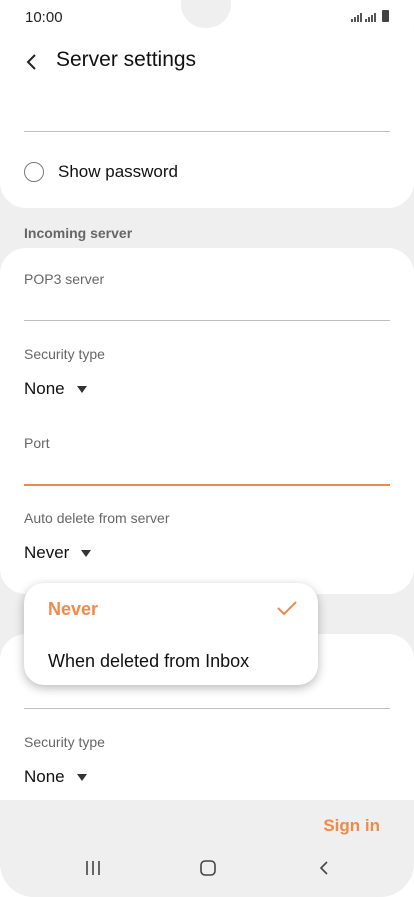  Describe the element at coordinates (44, 776) in the screenshot. I see `outgoing-security-type-value: None` at that location.